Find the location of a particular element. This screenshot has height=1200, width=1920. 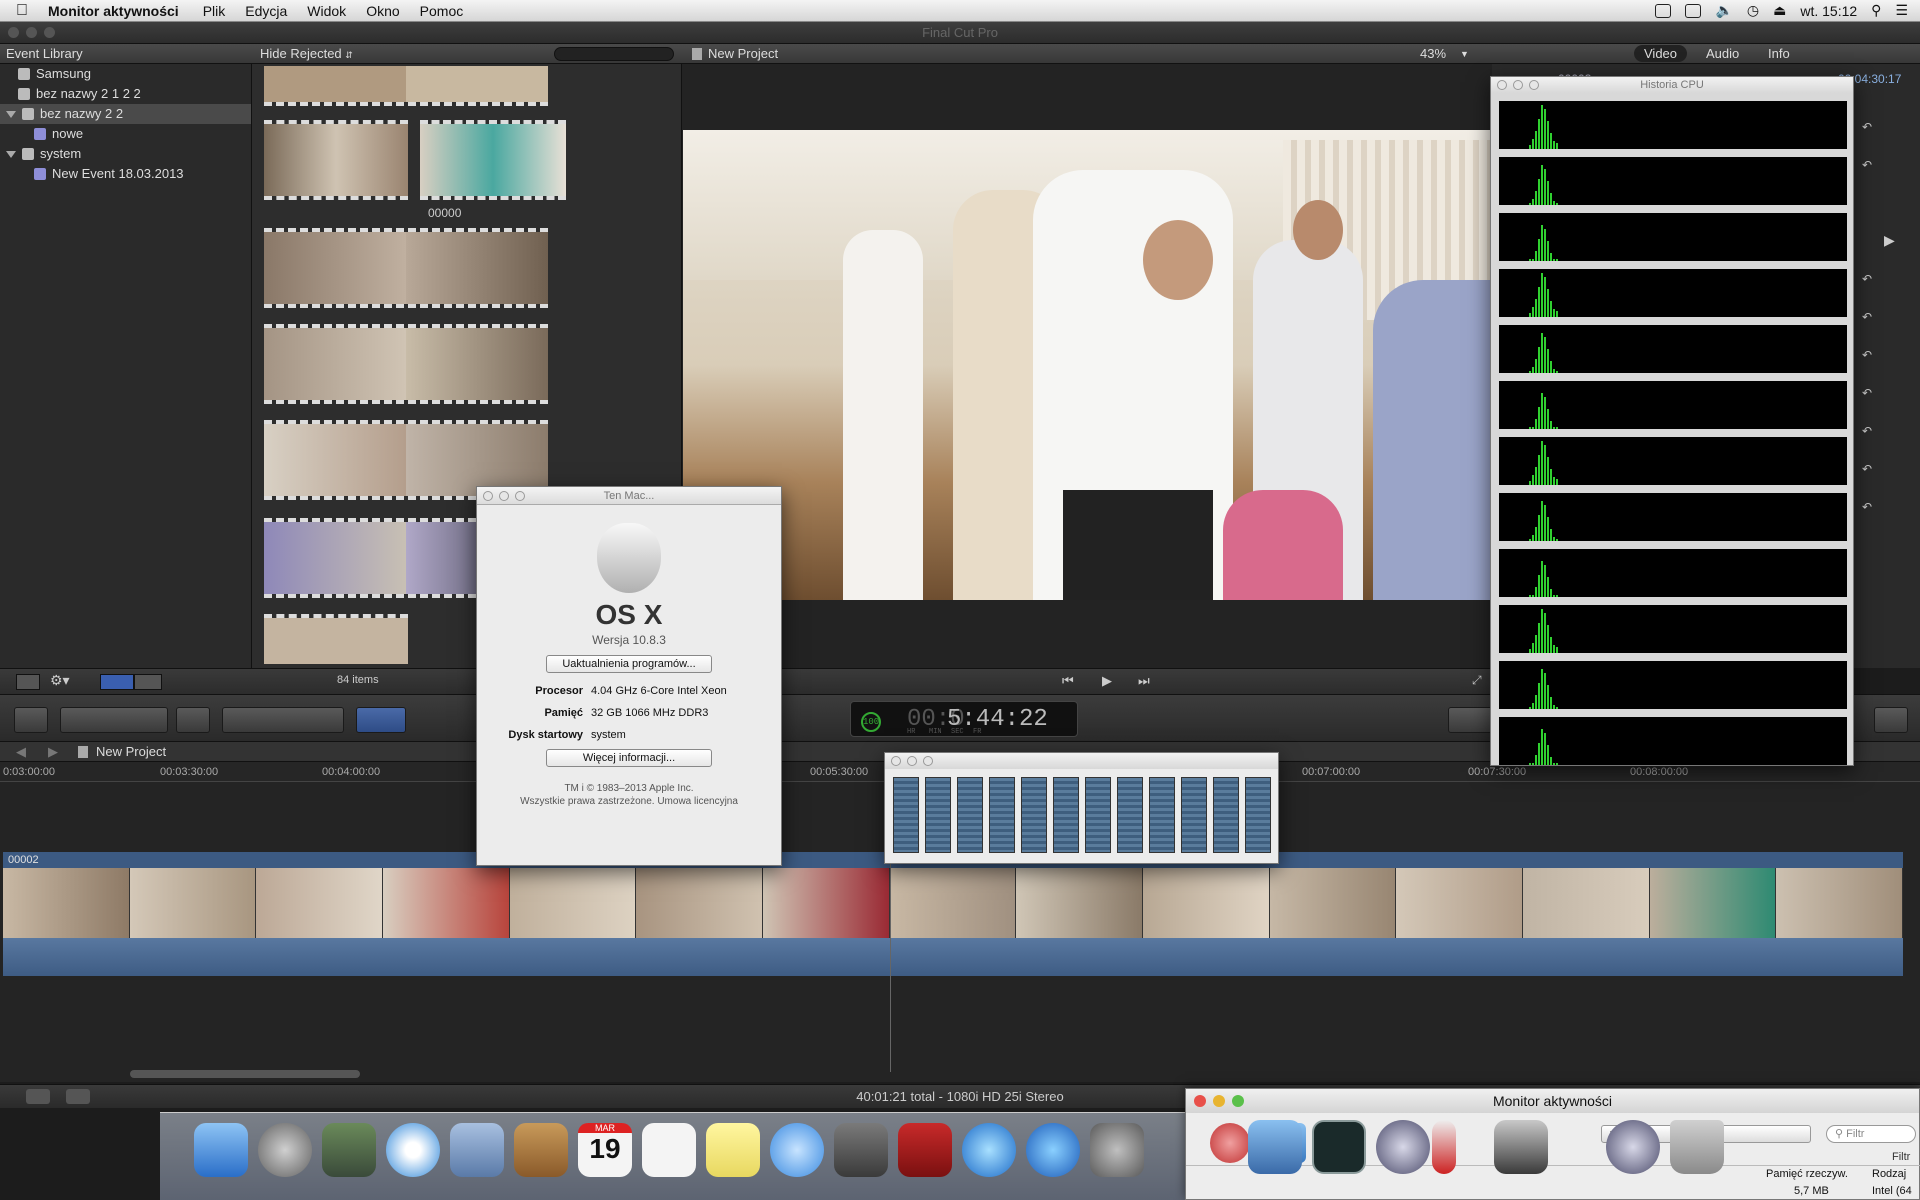

audio-meters-button is located at coordinates (78, 1096).